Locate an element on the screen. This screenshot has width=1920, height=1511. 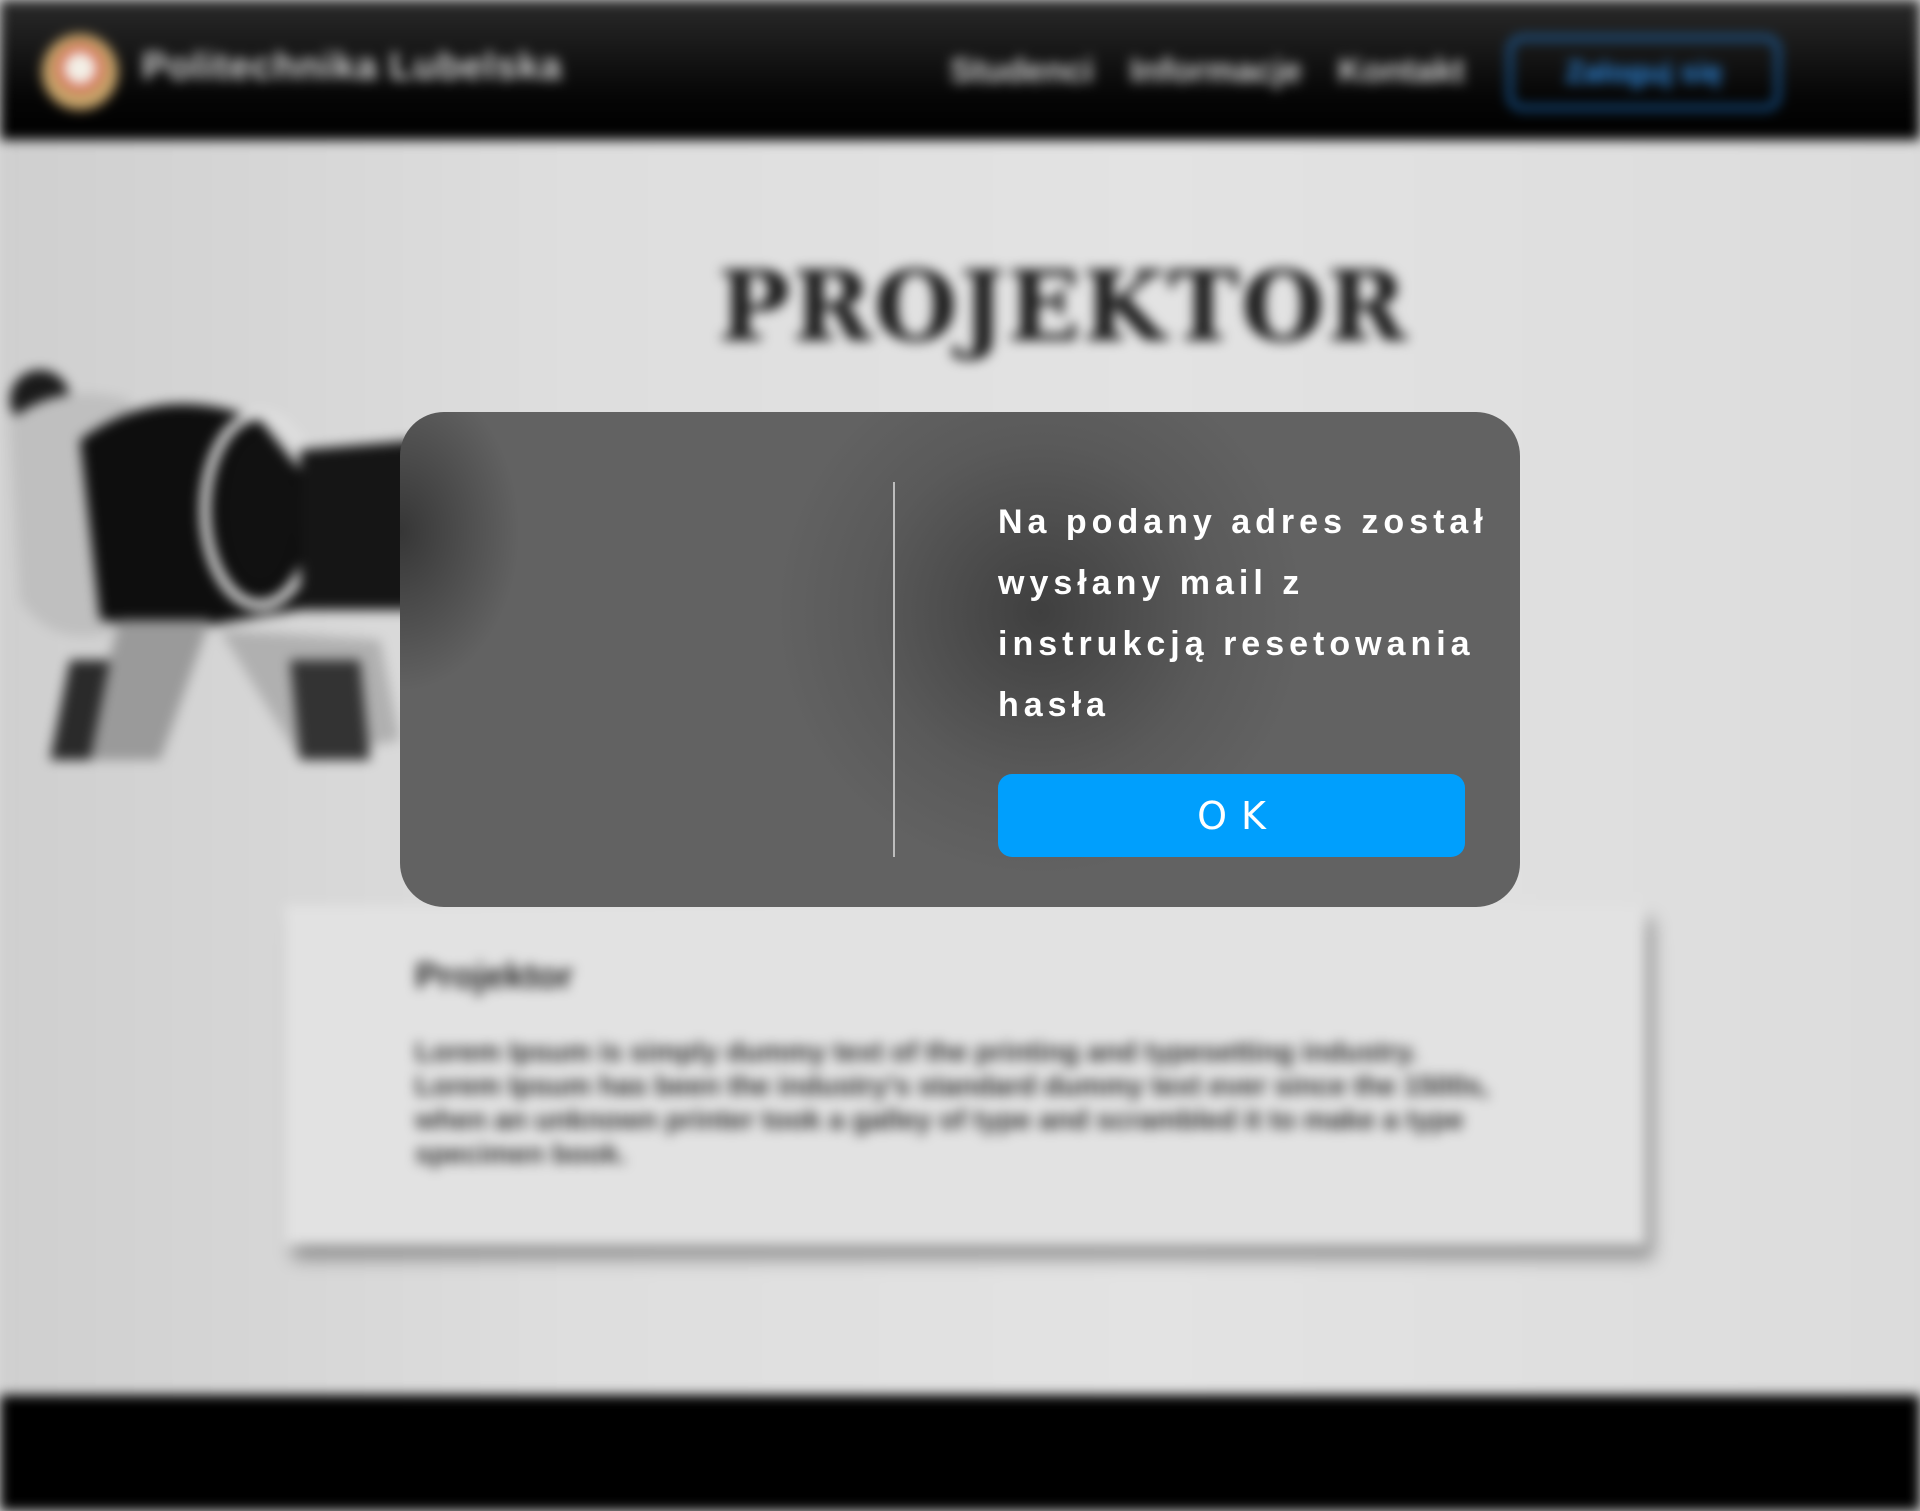
nav-link-kontakt: Kontakt is located at coordinates (1401, 71).